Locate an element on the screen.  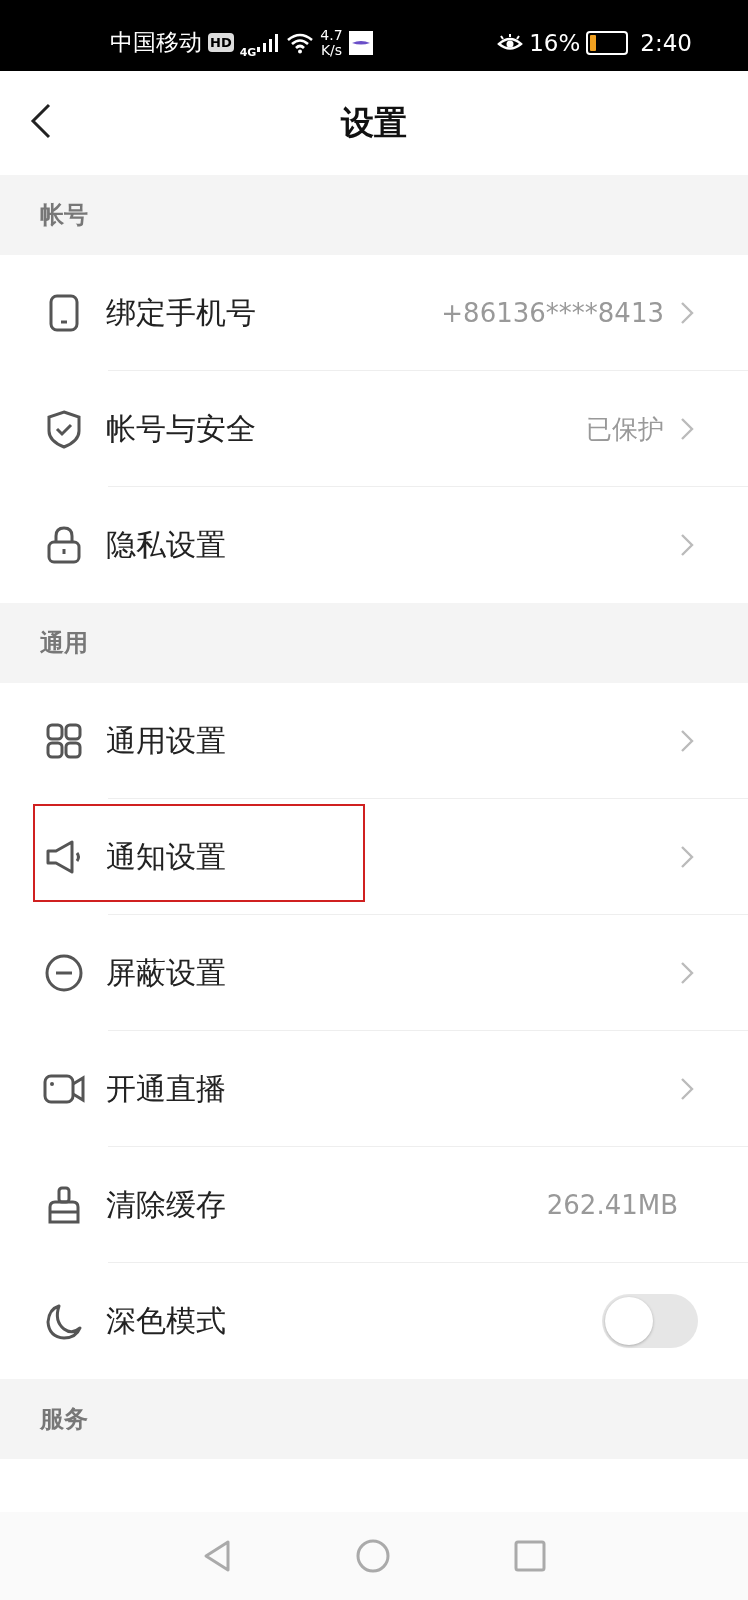
settings-item: 通用设置 is located at coordinates (374, 741).